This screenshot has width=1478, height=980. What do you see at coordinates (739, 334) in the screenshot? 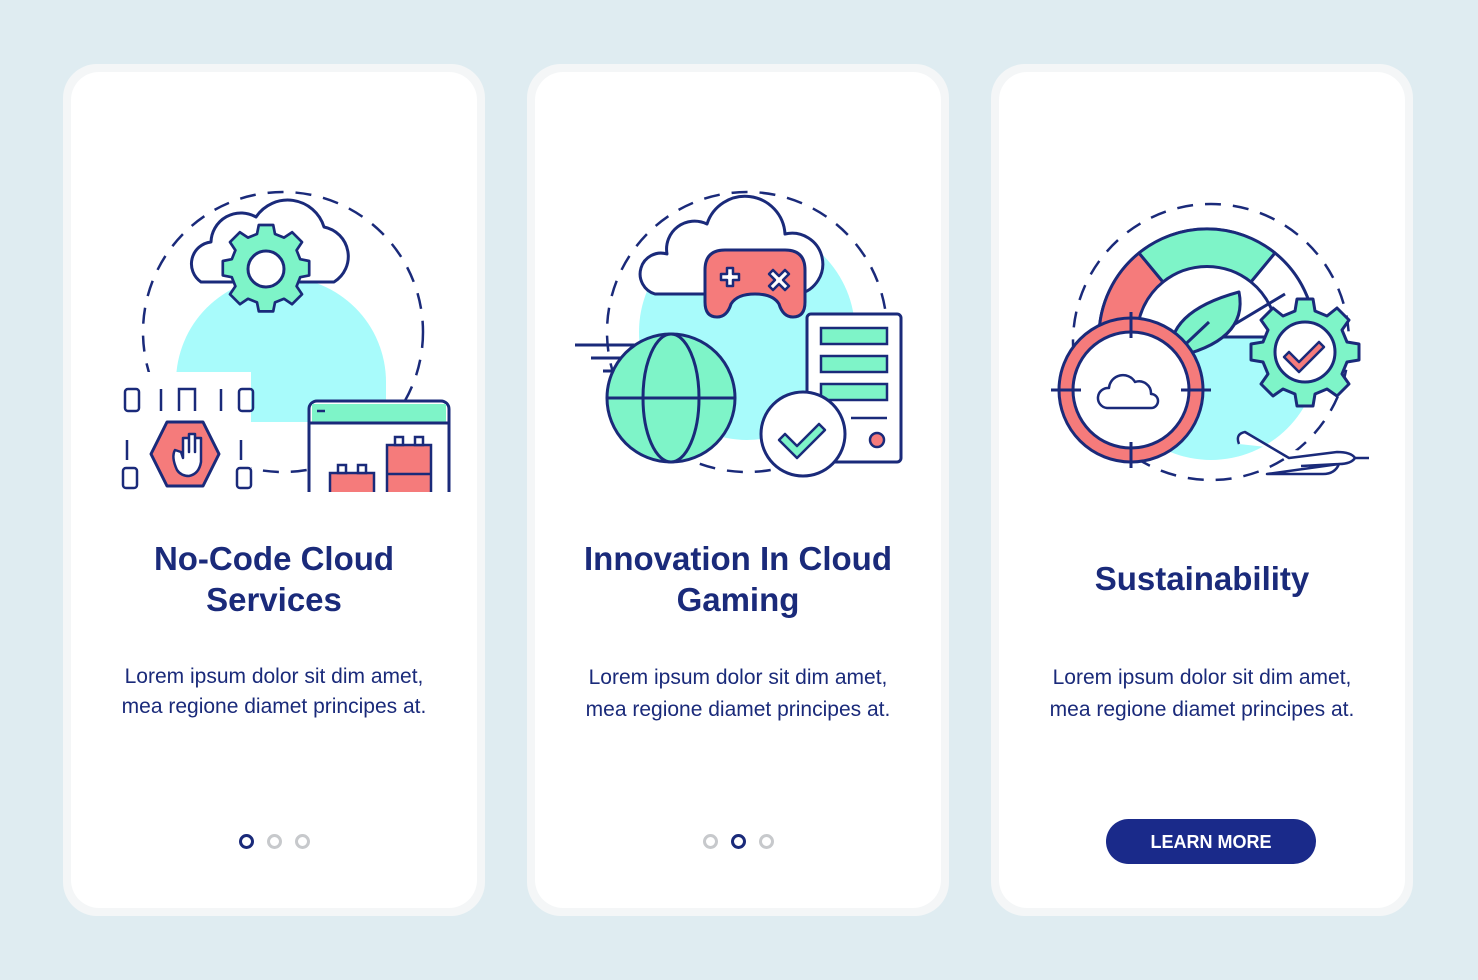
I see `cloud-gamepad-globe-server-icon` at bounding box center [739, 334].